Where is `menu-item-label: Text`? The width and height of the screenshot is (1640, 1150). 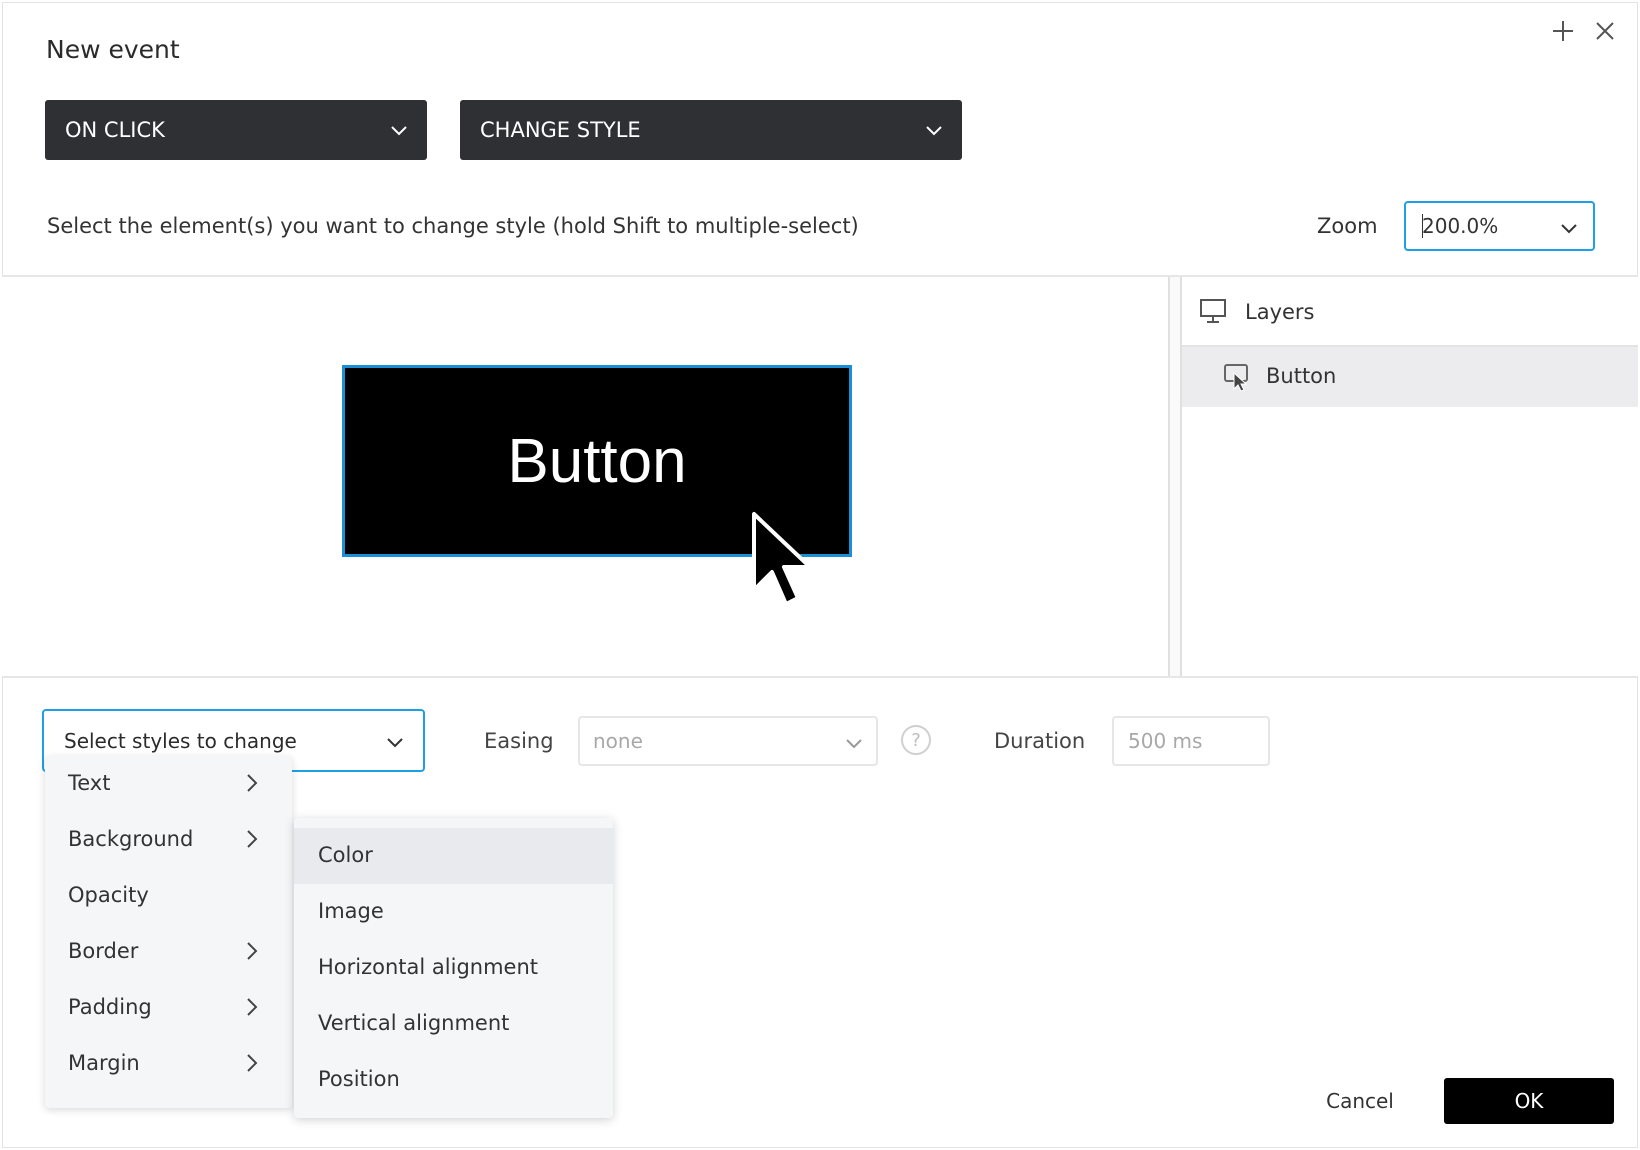
menu-item-label: Text is located at coordinates (89, 783).